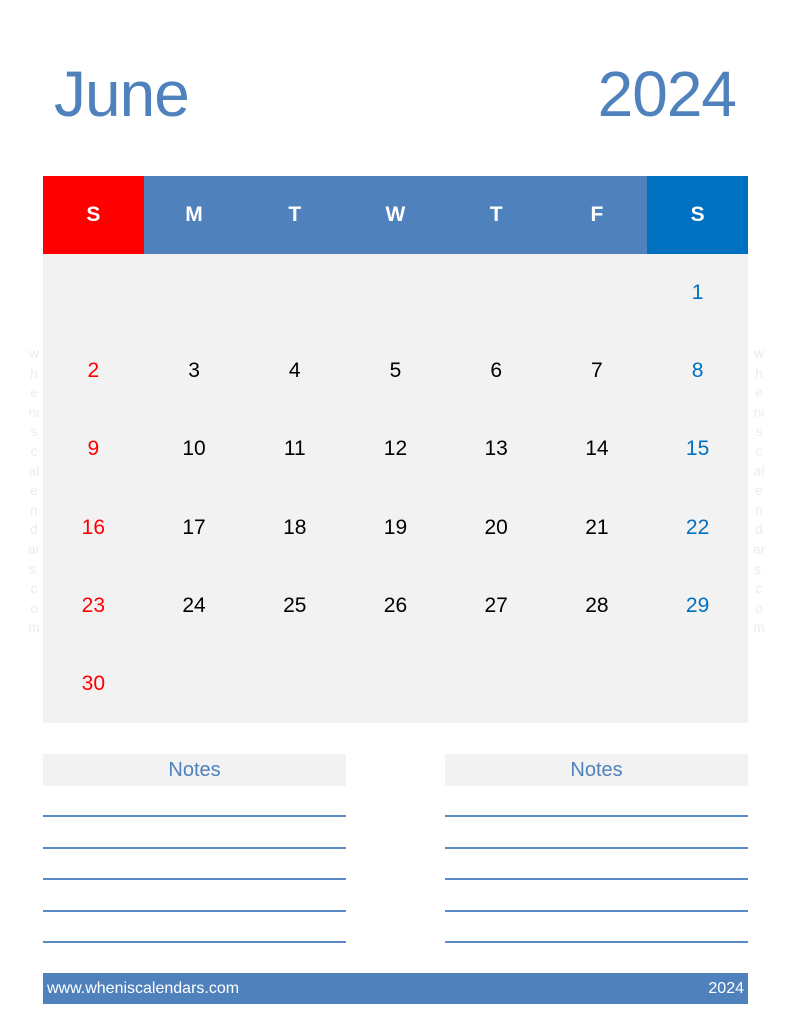  Describe the element at coordinates (597, 606) in the screenshot. I see `day-cell: 28` at that location.